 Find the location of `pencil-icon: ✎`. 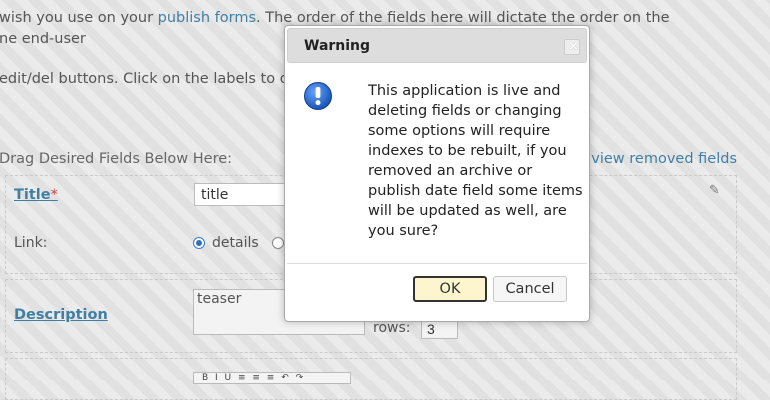

pencil-icon: ✎ is located at coordinates (714, 190).